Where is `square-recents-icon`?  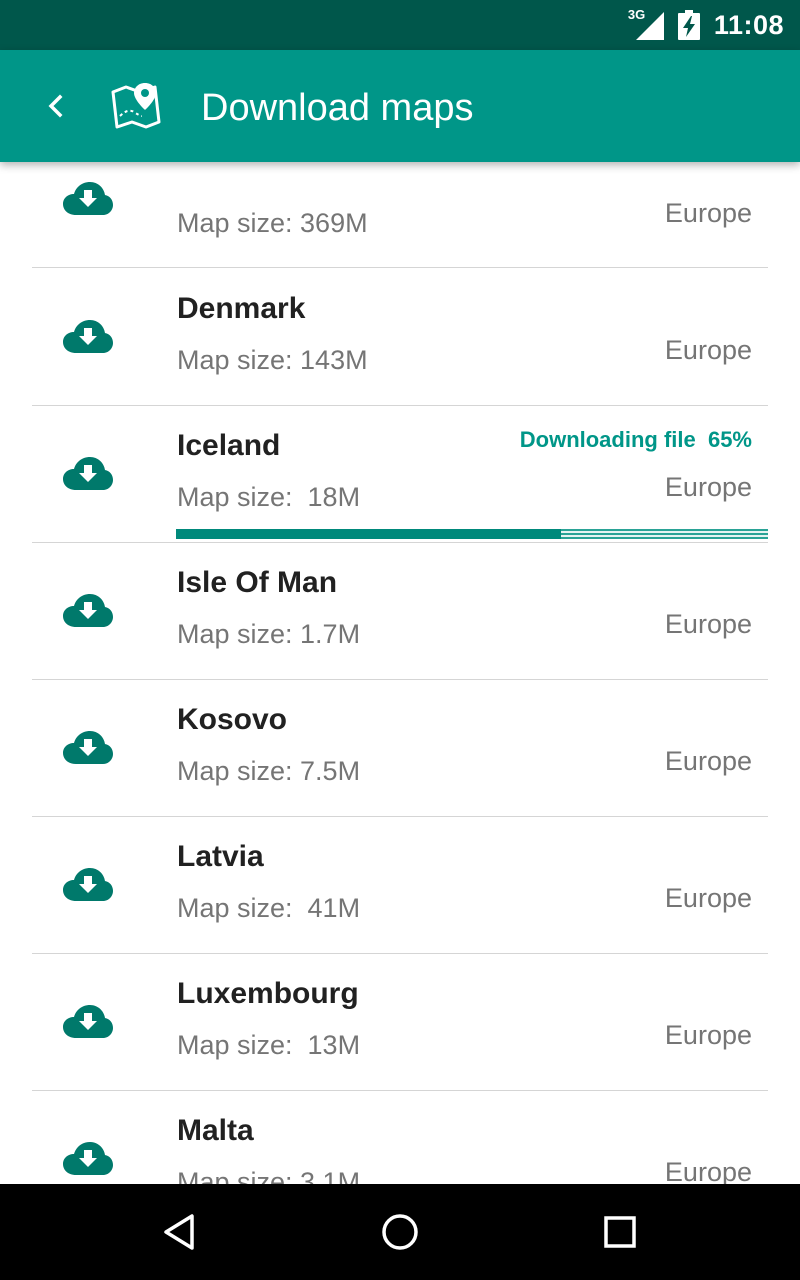 square-recents-icon is located at coordinates (620, 1232).